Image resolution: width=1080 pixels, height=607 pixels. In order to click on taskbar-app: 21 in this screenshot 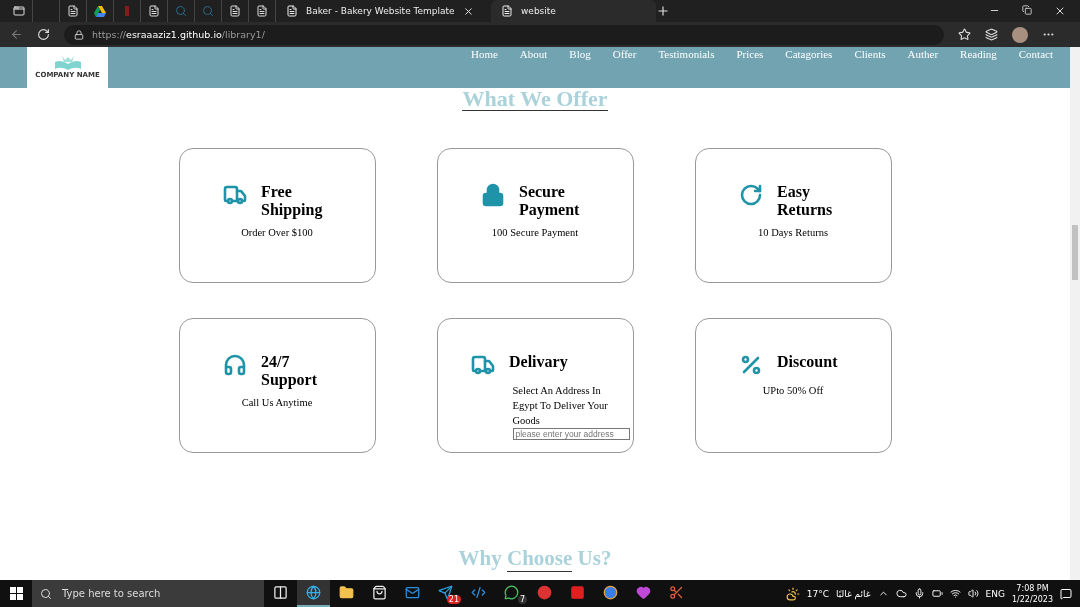, I will do `click(445, 593)`.